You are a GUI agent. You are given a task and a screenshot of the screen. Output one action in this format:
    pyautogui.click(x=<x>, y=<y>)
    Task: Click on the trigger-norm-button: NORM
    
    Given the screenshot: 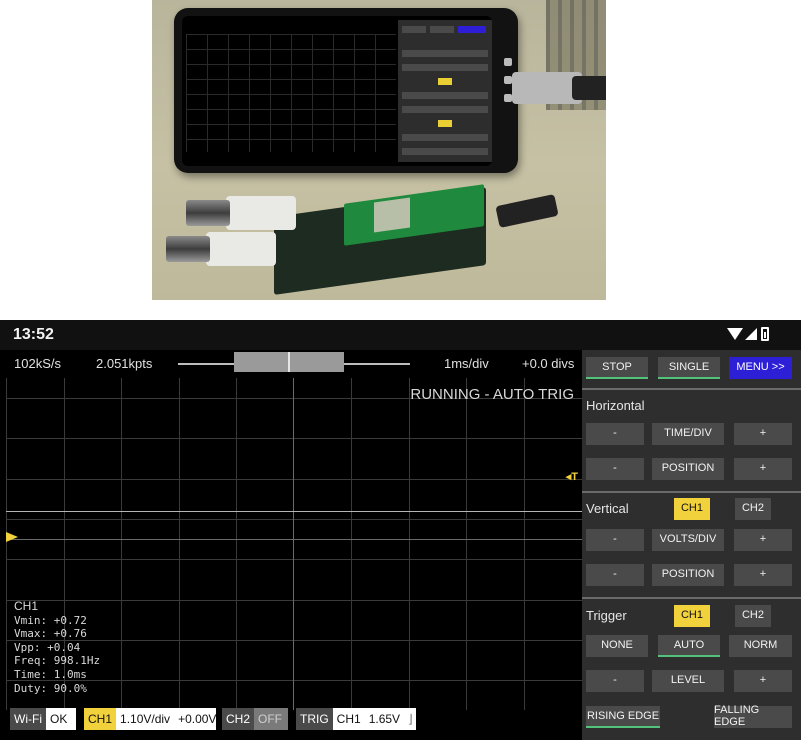 What is the action you would take?
    pyautogui.click(x=760, y=646)
    